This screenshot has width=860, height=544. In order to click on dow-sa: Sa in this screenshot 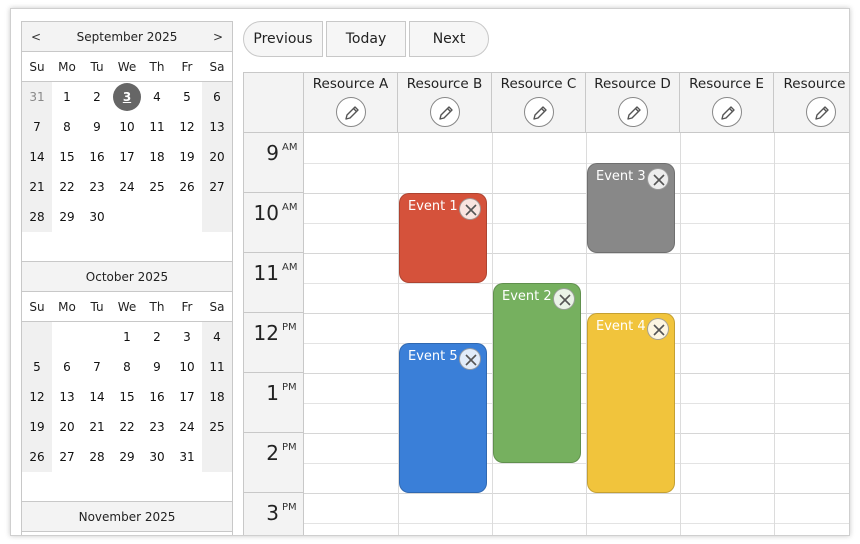, I will do `click(217, 67)`.